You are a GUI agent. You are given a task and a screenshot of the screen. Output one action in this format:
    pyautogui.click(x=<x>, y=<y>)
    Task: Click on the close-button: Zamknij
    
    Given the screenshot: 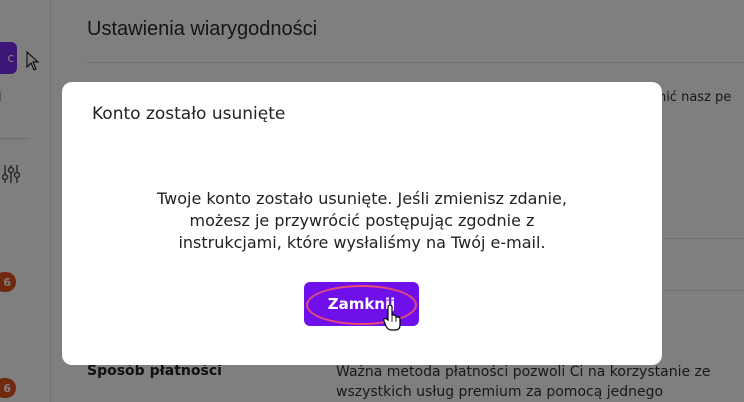 What is the action you would take?
    pyautogui.click(x=361, y=304)
    